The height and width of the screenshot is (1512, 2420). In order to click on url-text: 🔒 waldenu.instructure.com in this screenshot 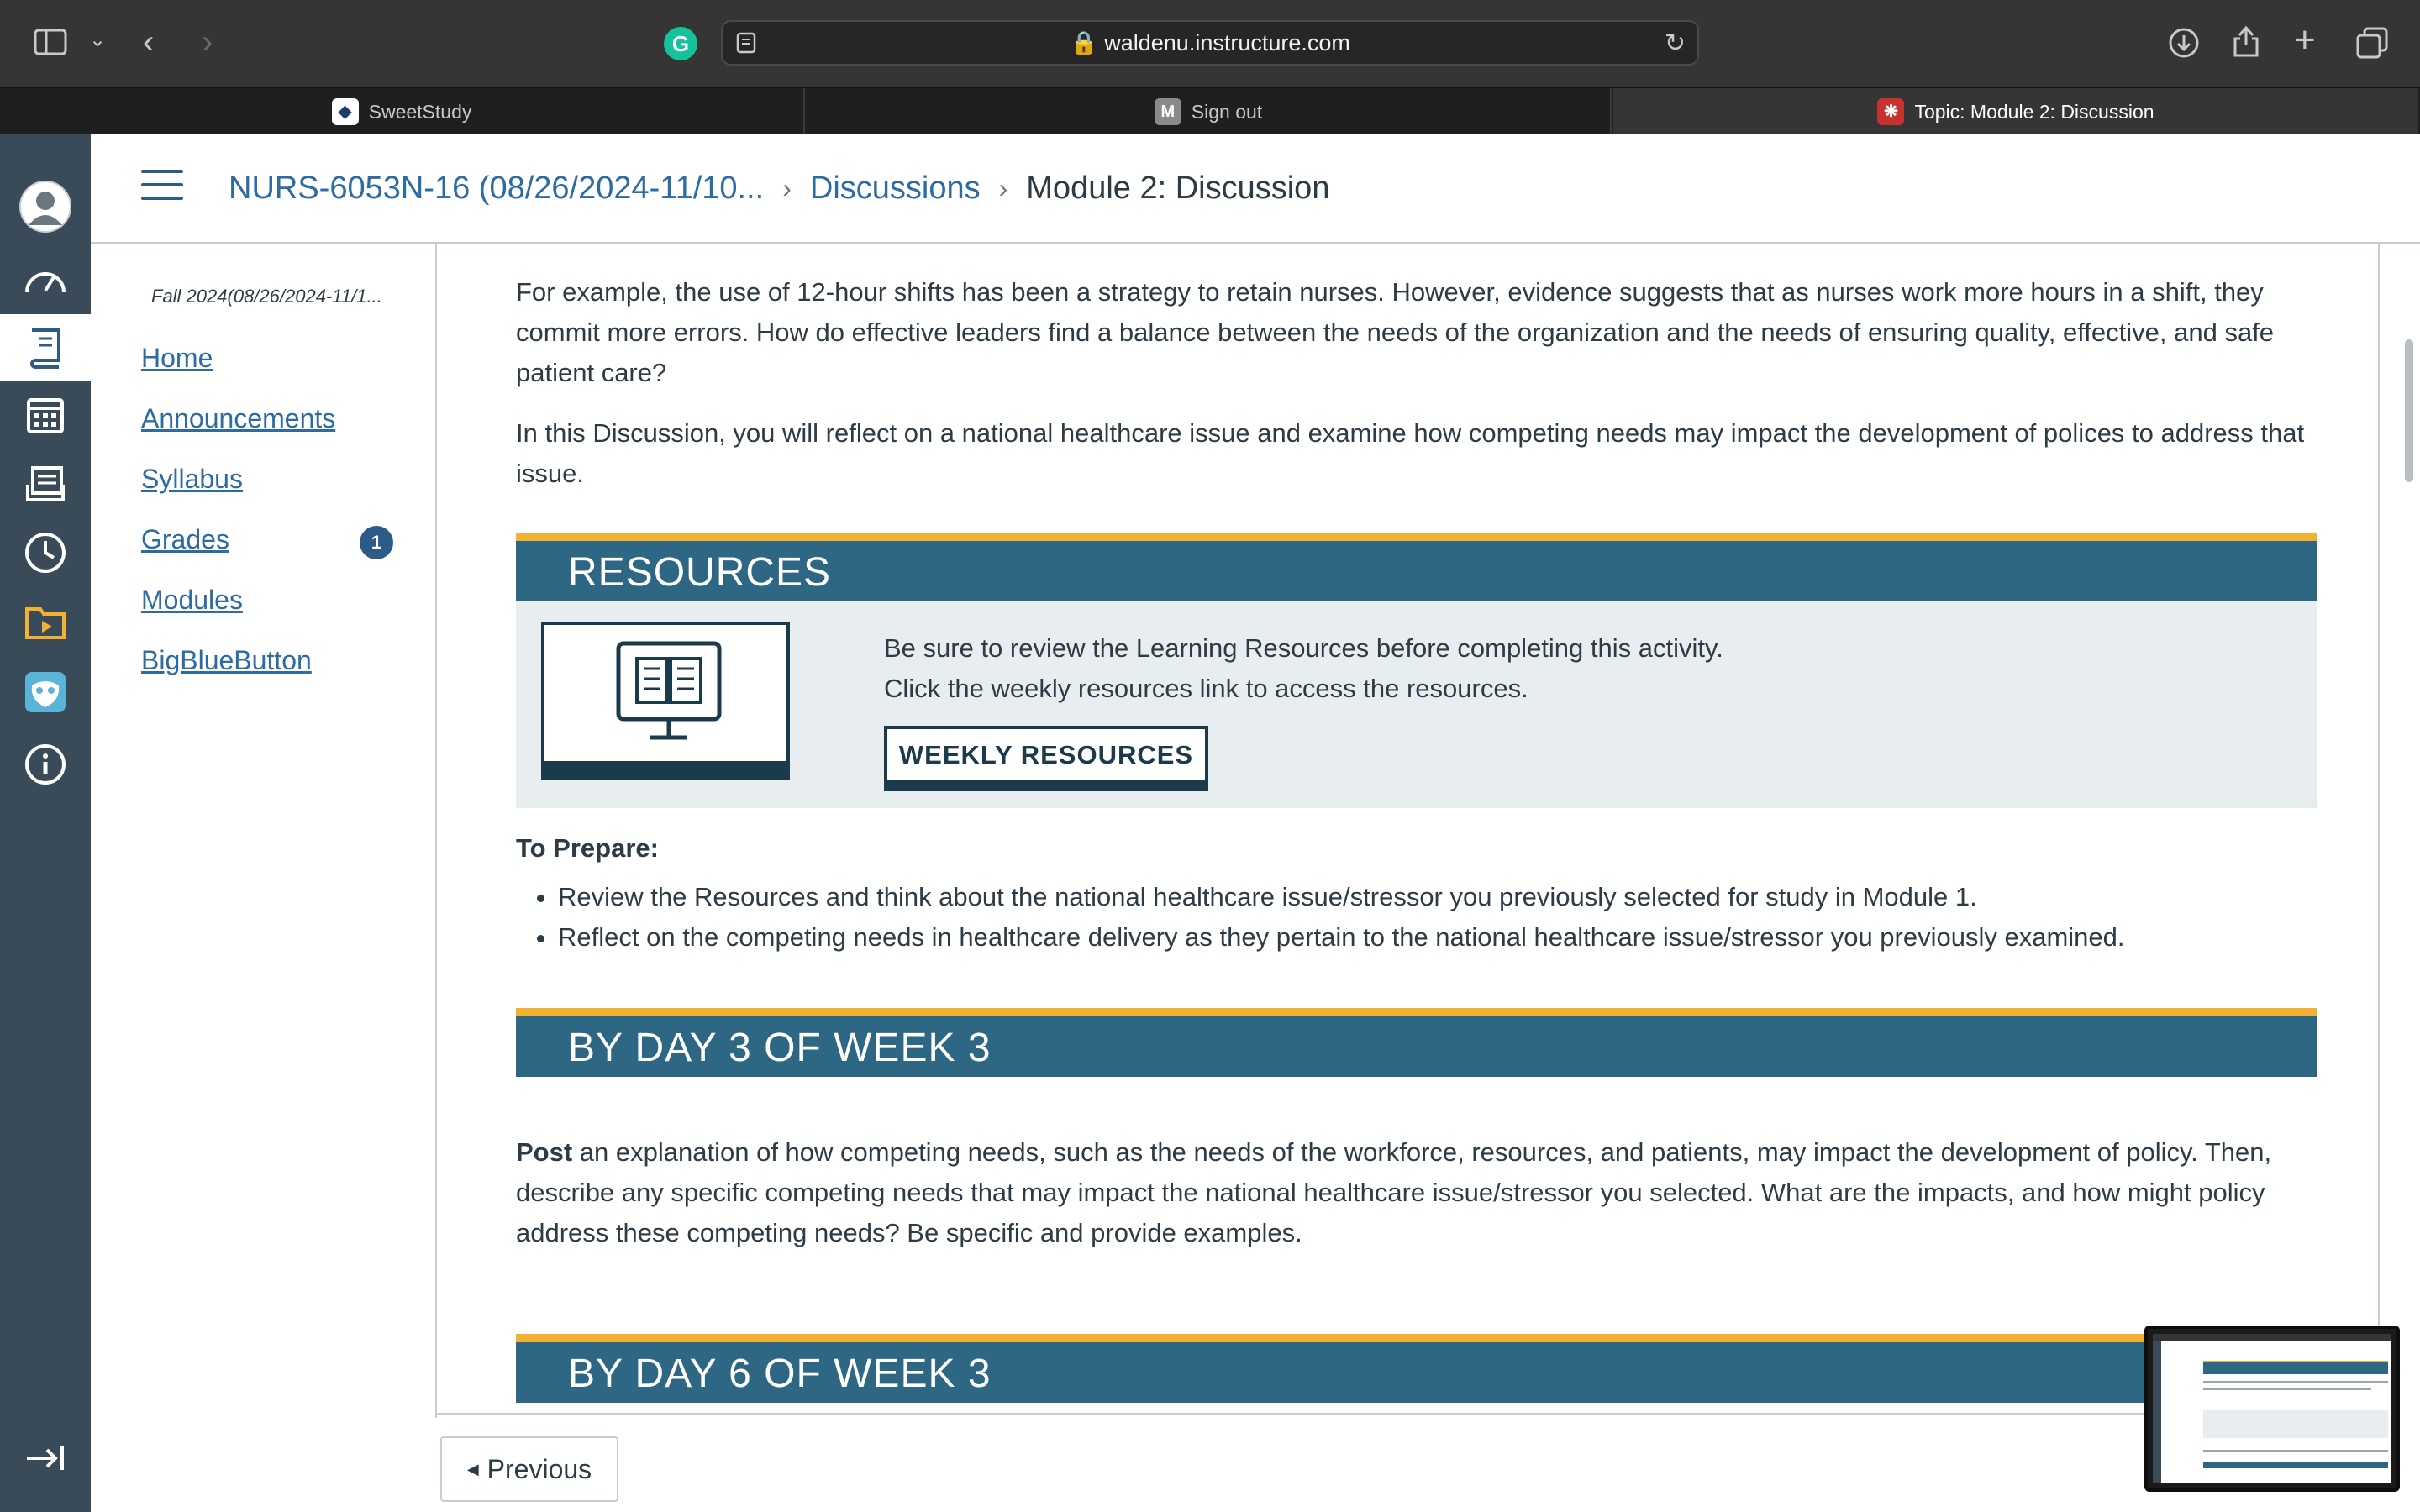, I will do `click(1210, 42)`.